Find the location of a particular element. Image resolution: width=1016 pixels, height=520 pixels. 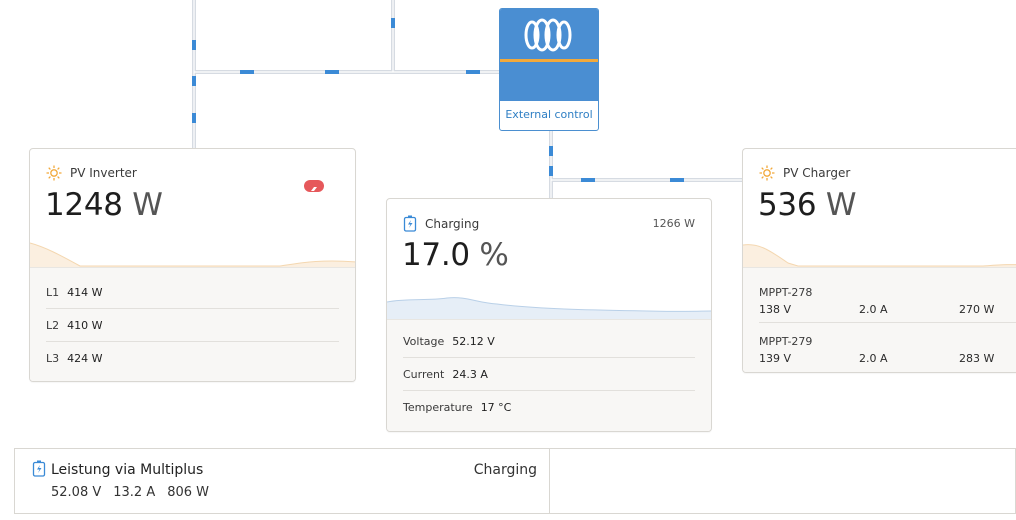

pv-charger-graph is located at coordinates (879, 256).